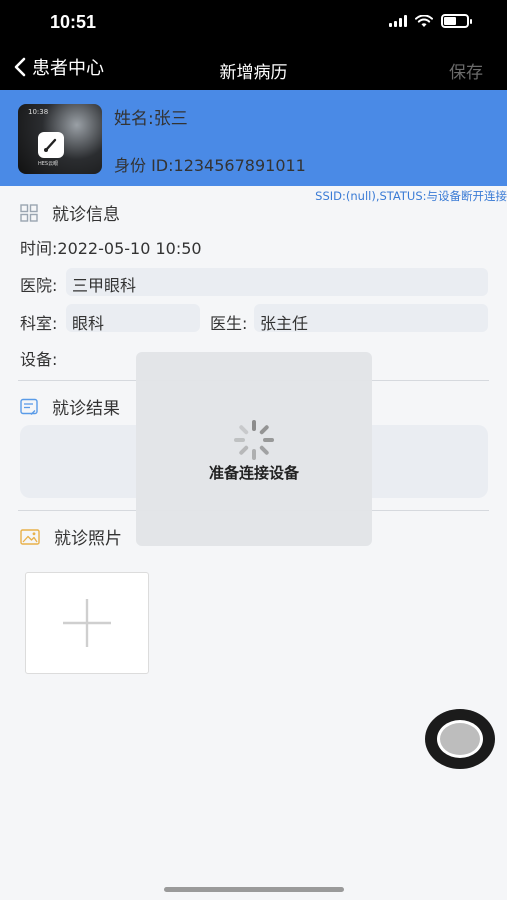 Image resolution: width=507 pixels, height=900 pixels. I want to click on app-icon, so click(51, 145).